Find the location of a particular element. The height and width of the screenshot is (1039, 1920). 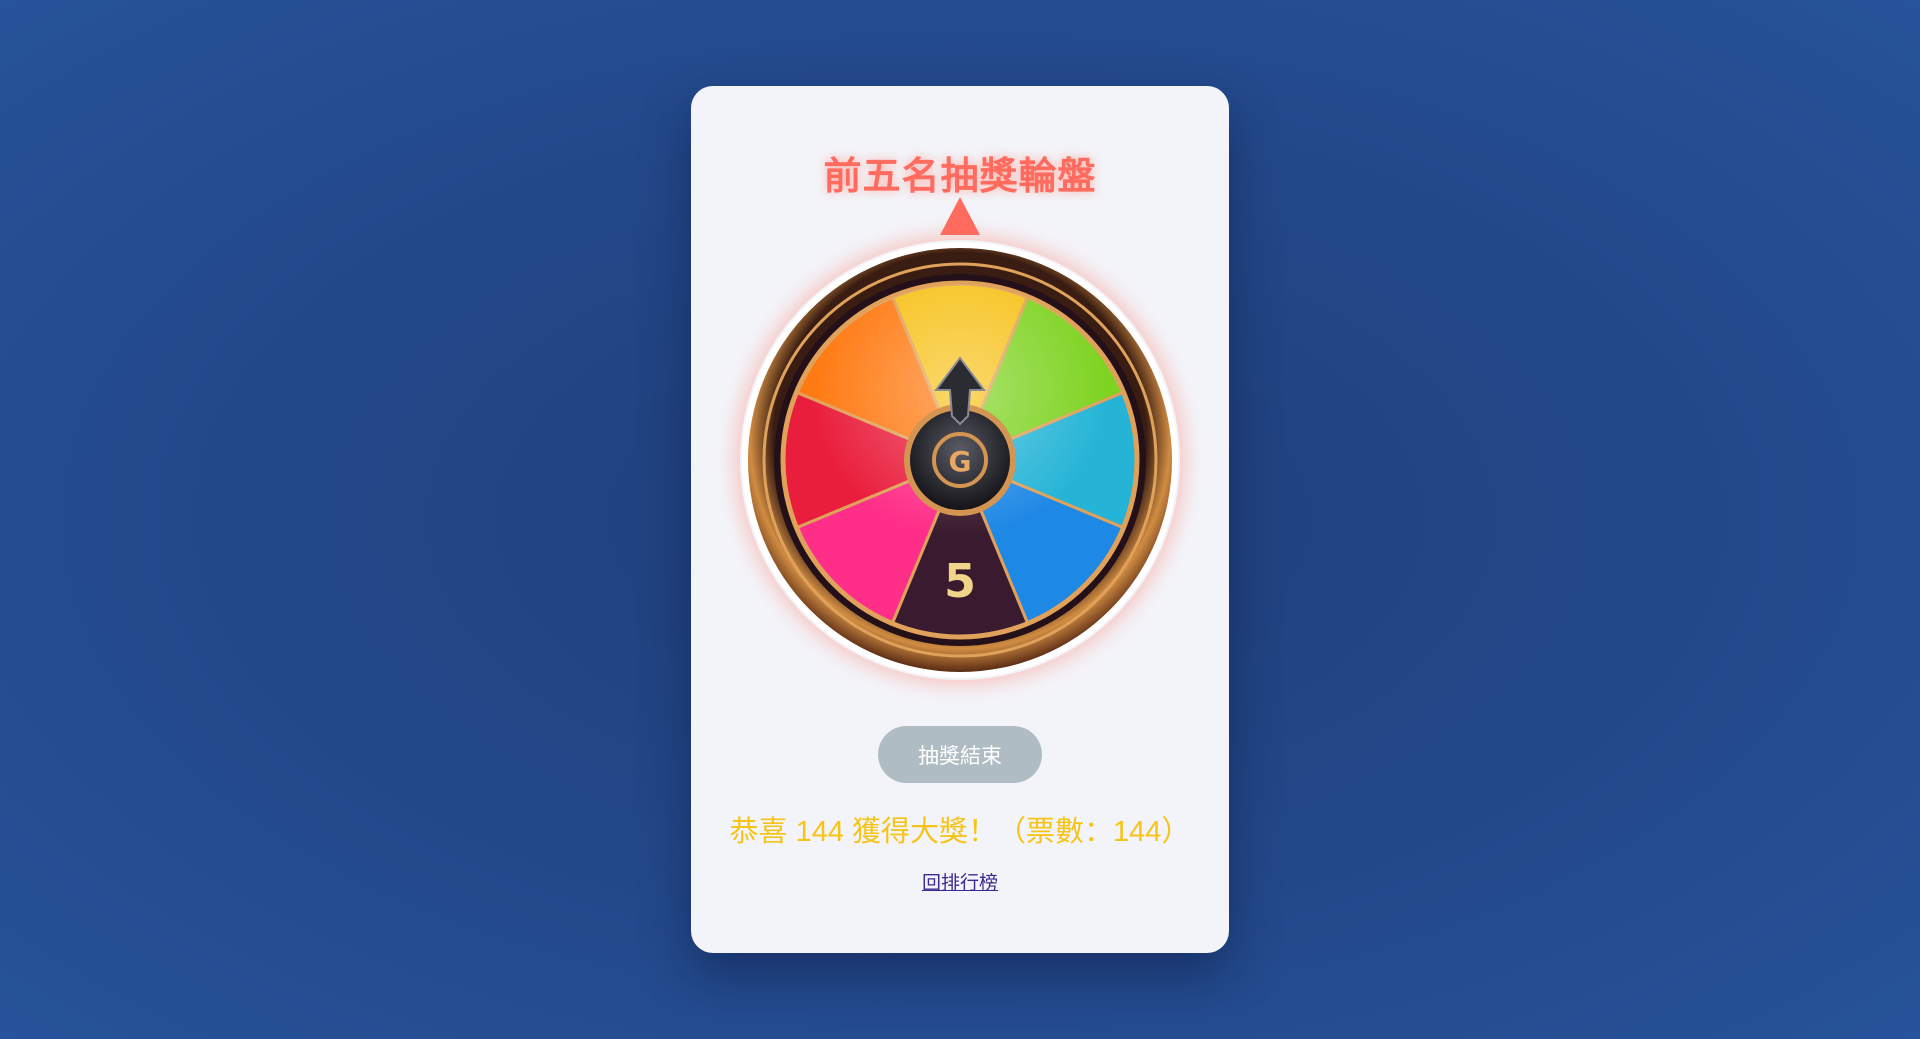

page-title: 前五名抽獎輪盤 is located at coordinates (960, 176).